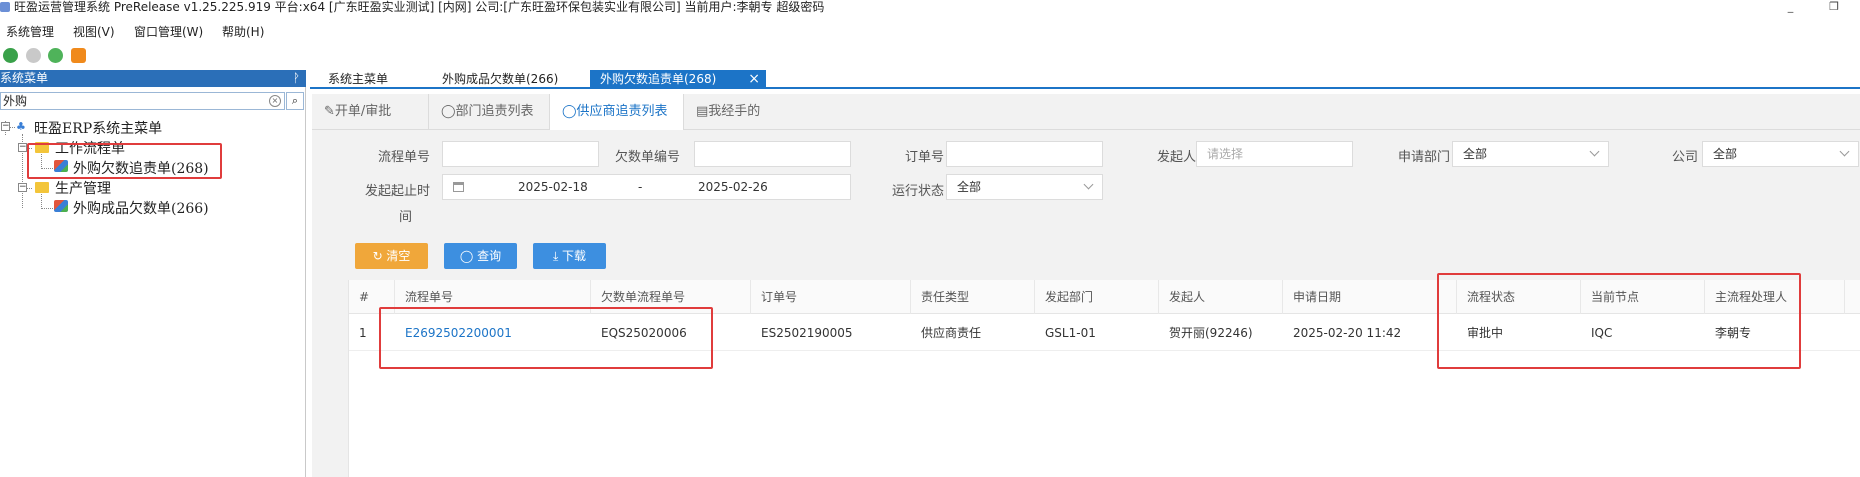  Describe the element at coordinates (831, 297) in the screenshot. I see `col-order-no: 订单号` at that location.